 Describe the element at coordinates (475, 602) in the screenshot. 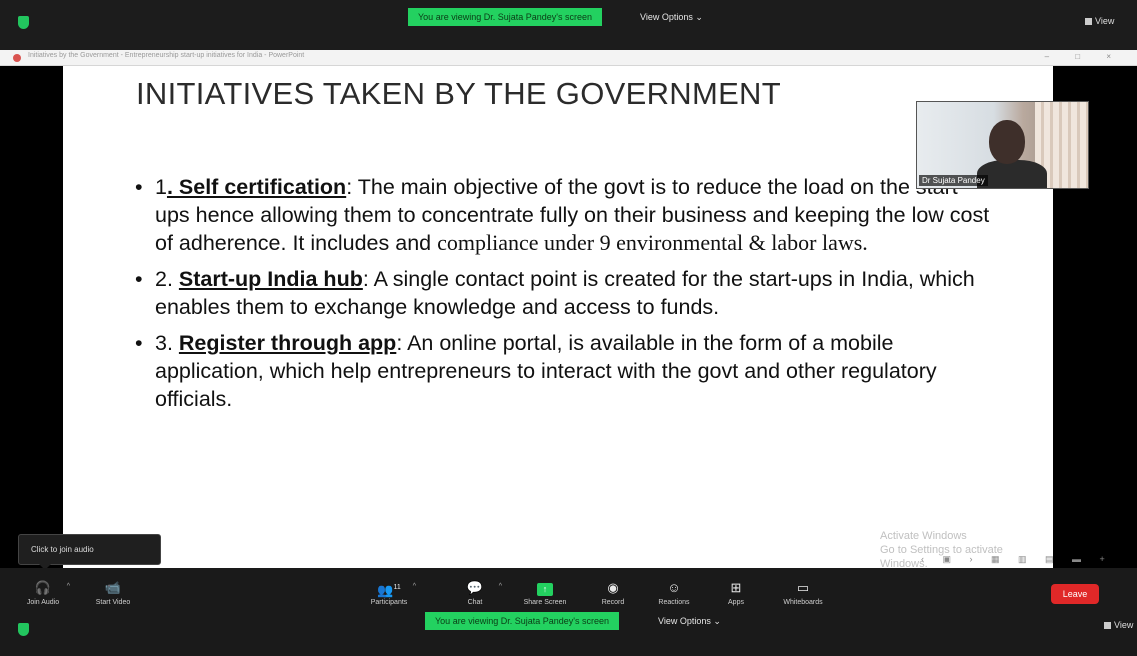

I see `chat-label: Chat` at that location.